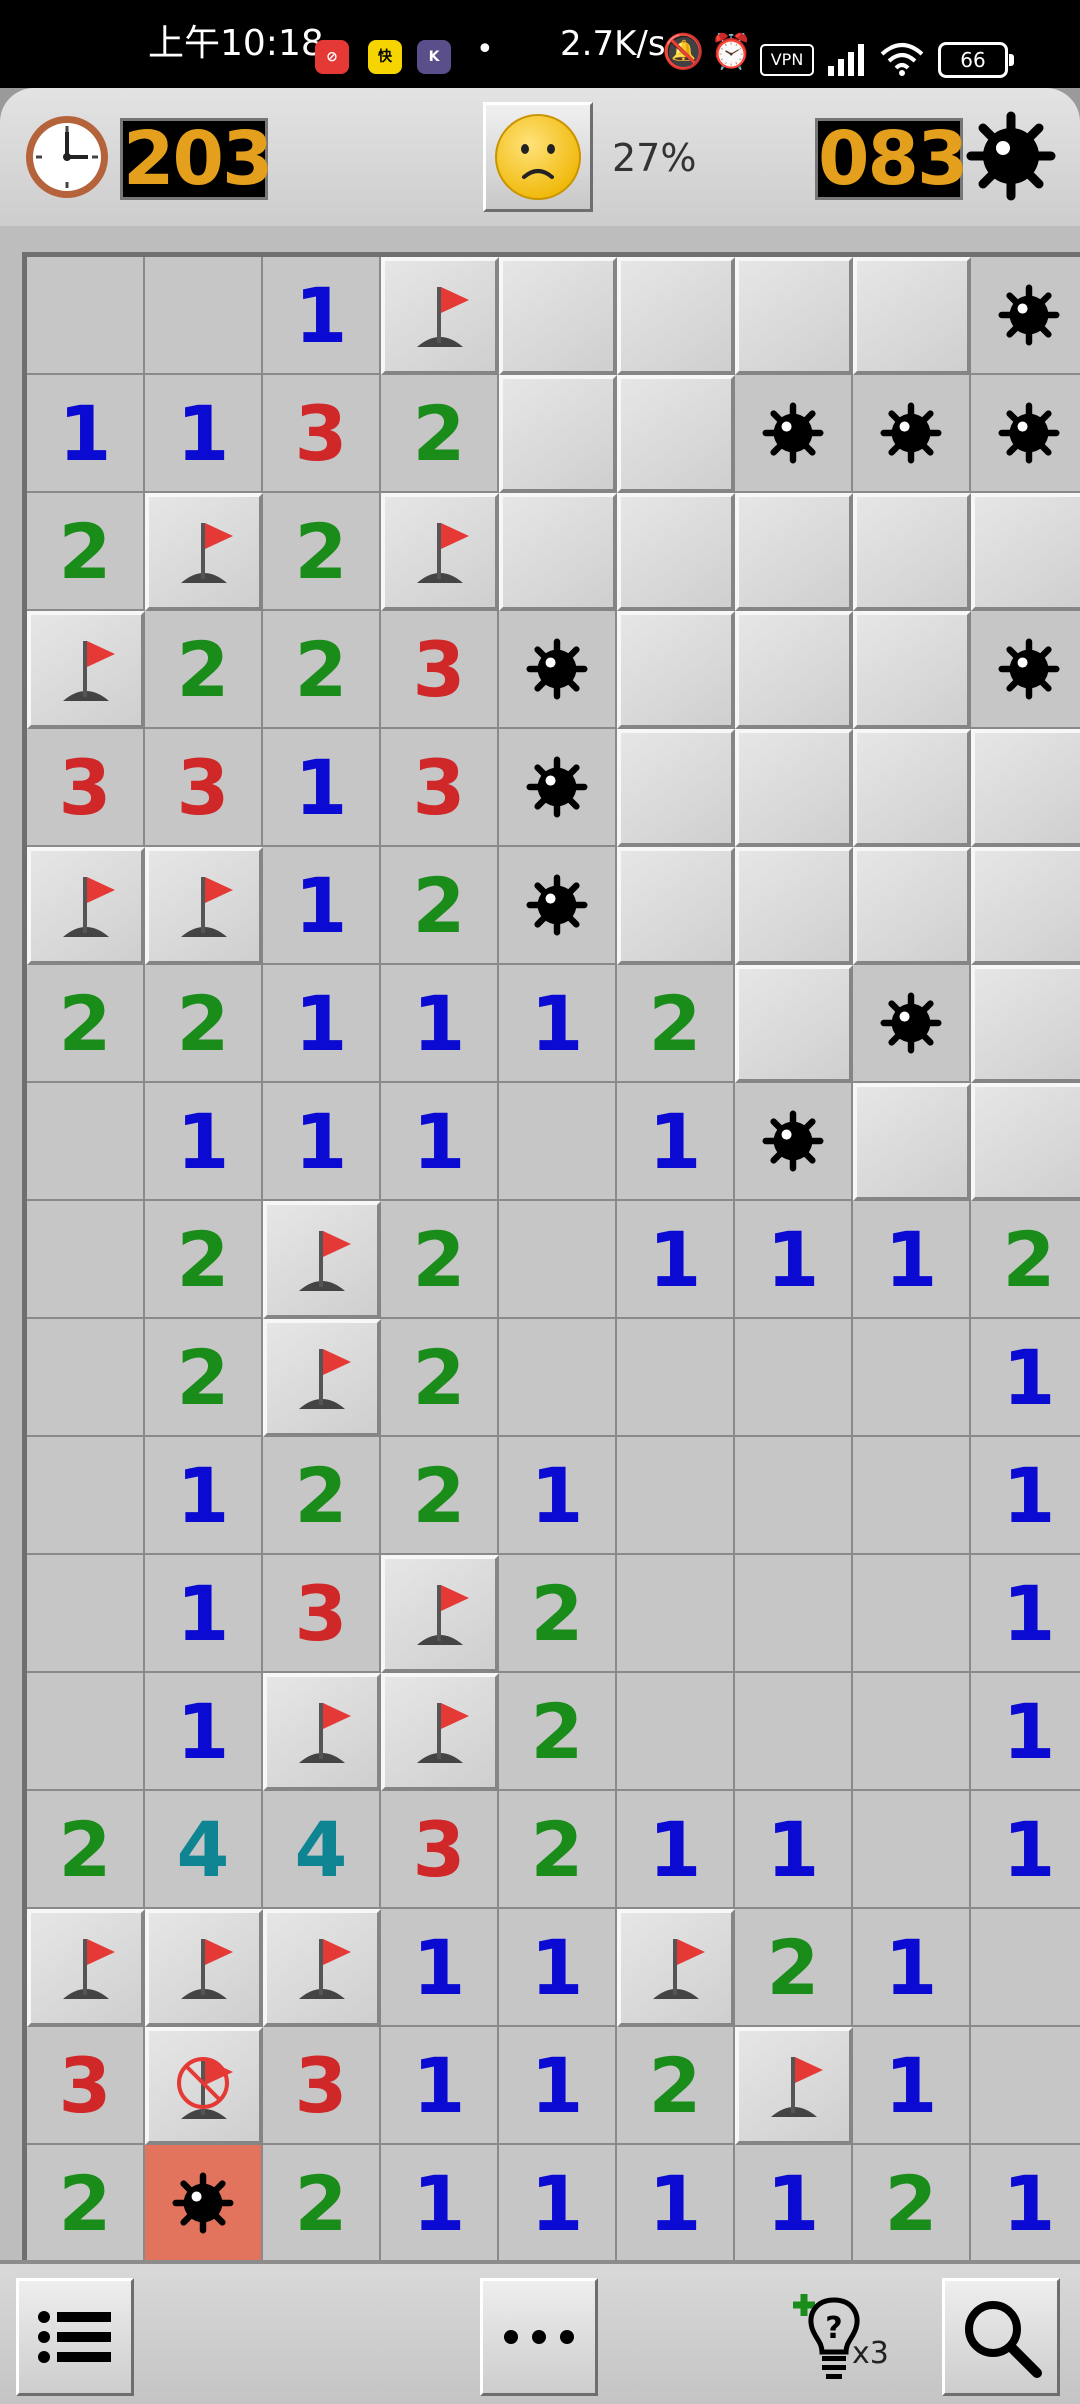 The image size is (1080, 2404). Describe the element at coordinates (204, 2204) in the screenshot. I see `cell-exploded-mine` at that location.